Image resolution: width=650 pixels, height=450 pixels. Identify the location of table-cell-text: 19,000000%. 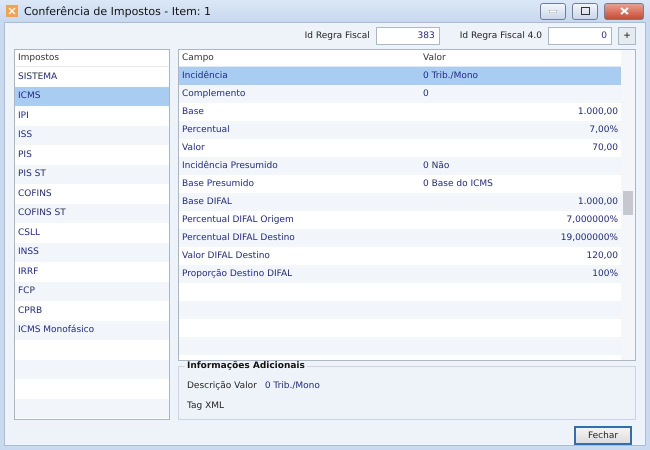
(589, 238).